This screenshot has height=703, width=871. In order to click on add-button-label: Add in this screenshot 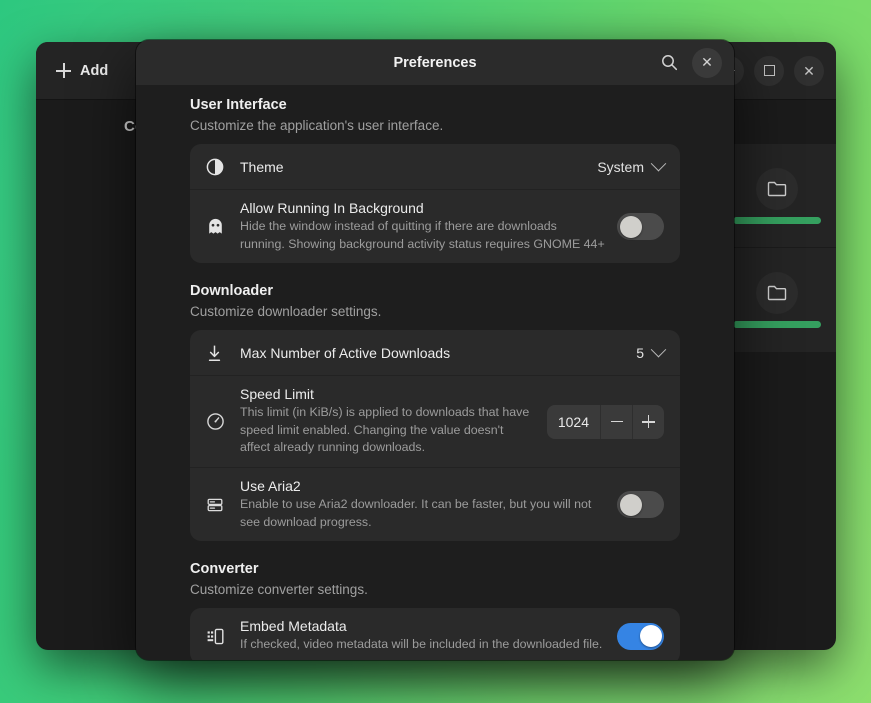, I will do `click(94, 70)`.